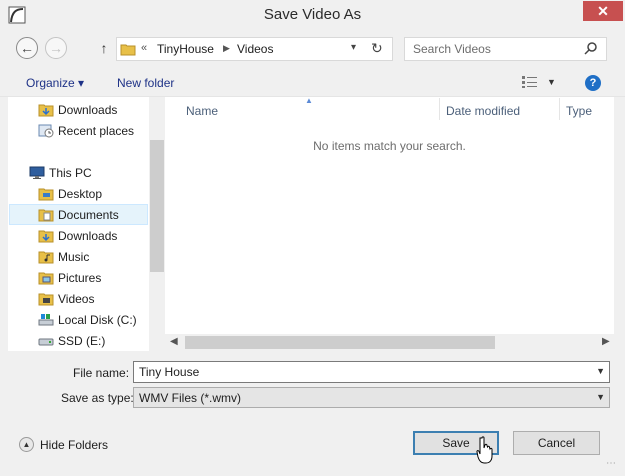  Describe the element at coordinates (80, 278) in the screenshot. I see `nav-label: Pictures` at that location.